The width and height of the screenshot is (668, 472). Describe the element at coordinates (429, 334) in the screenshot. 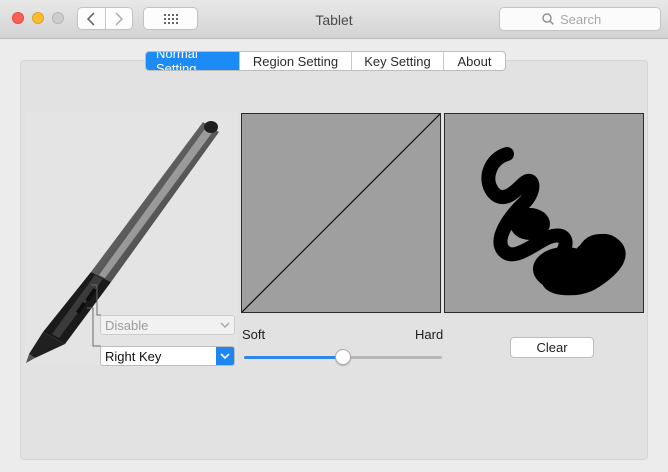

I see `hard-label: Hard` at that location.